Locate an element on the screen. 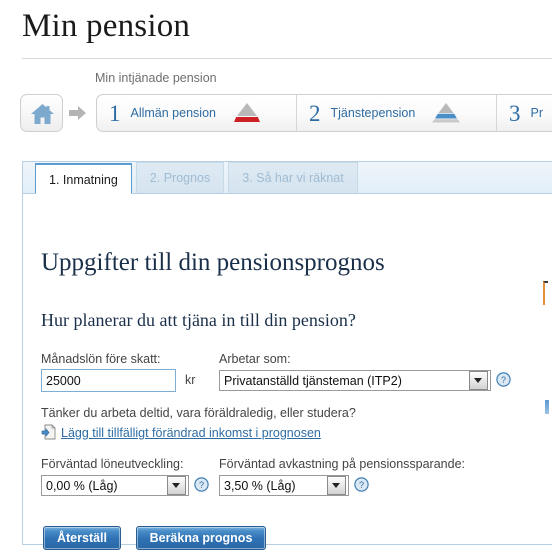 The width and height of the screenshot is (552, 553). return-rate-value: 3,50 % (Låg) is located at coordinates (260, 485).